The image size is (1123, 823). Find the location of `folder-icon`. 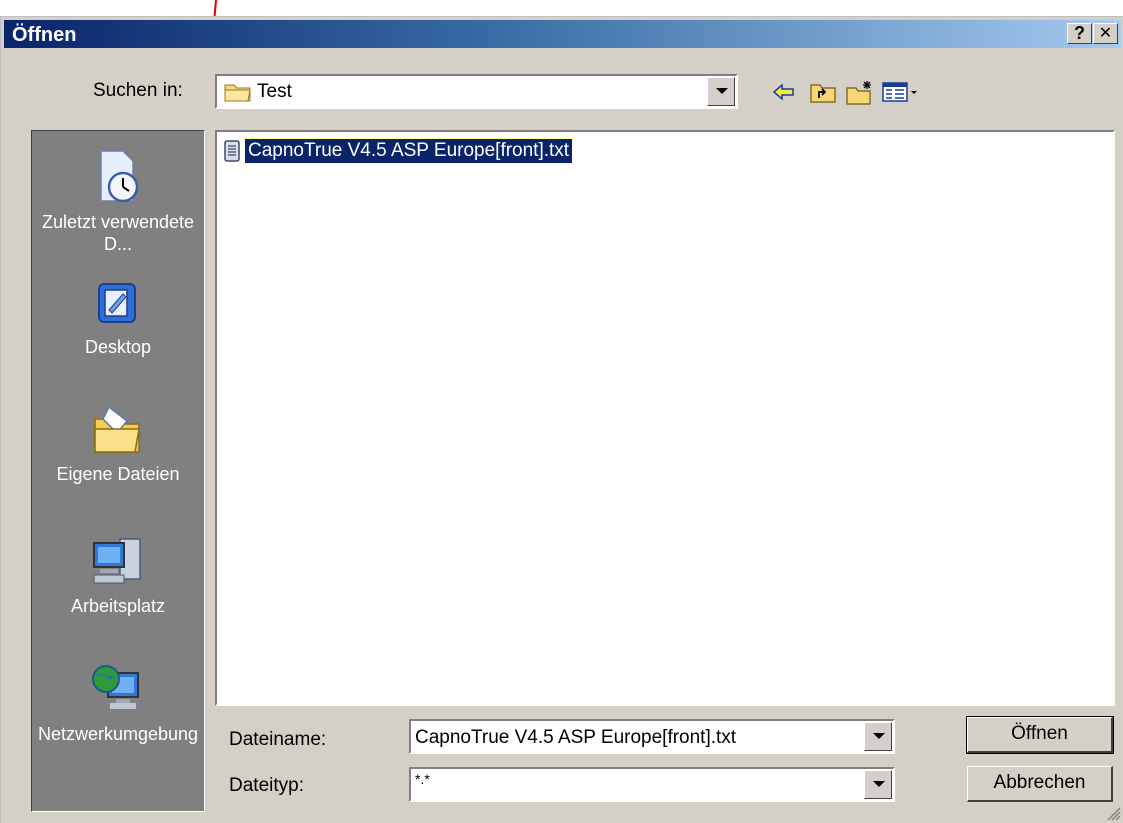

folder-icon is located at coordinates (237, 93).